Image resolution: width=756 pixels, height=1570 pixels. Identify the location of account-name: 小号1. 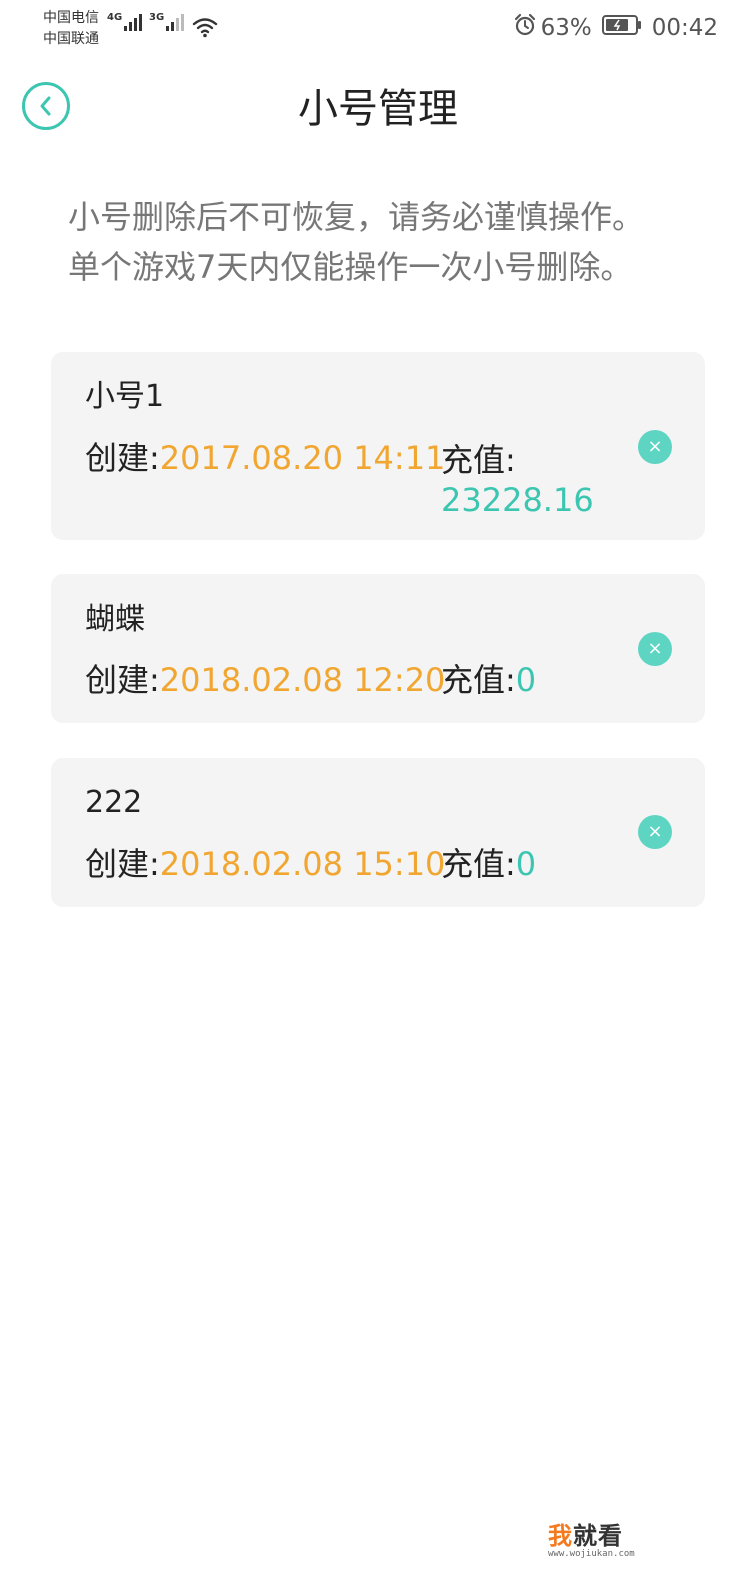
(125, 396).